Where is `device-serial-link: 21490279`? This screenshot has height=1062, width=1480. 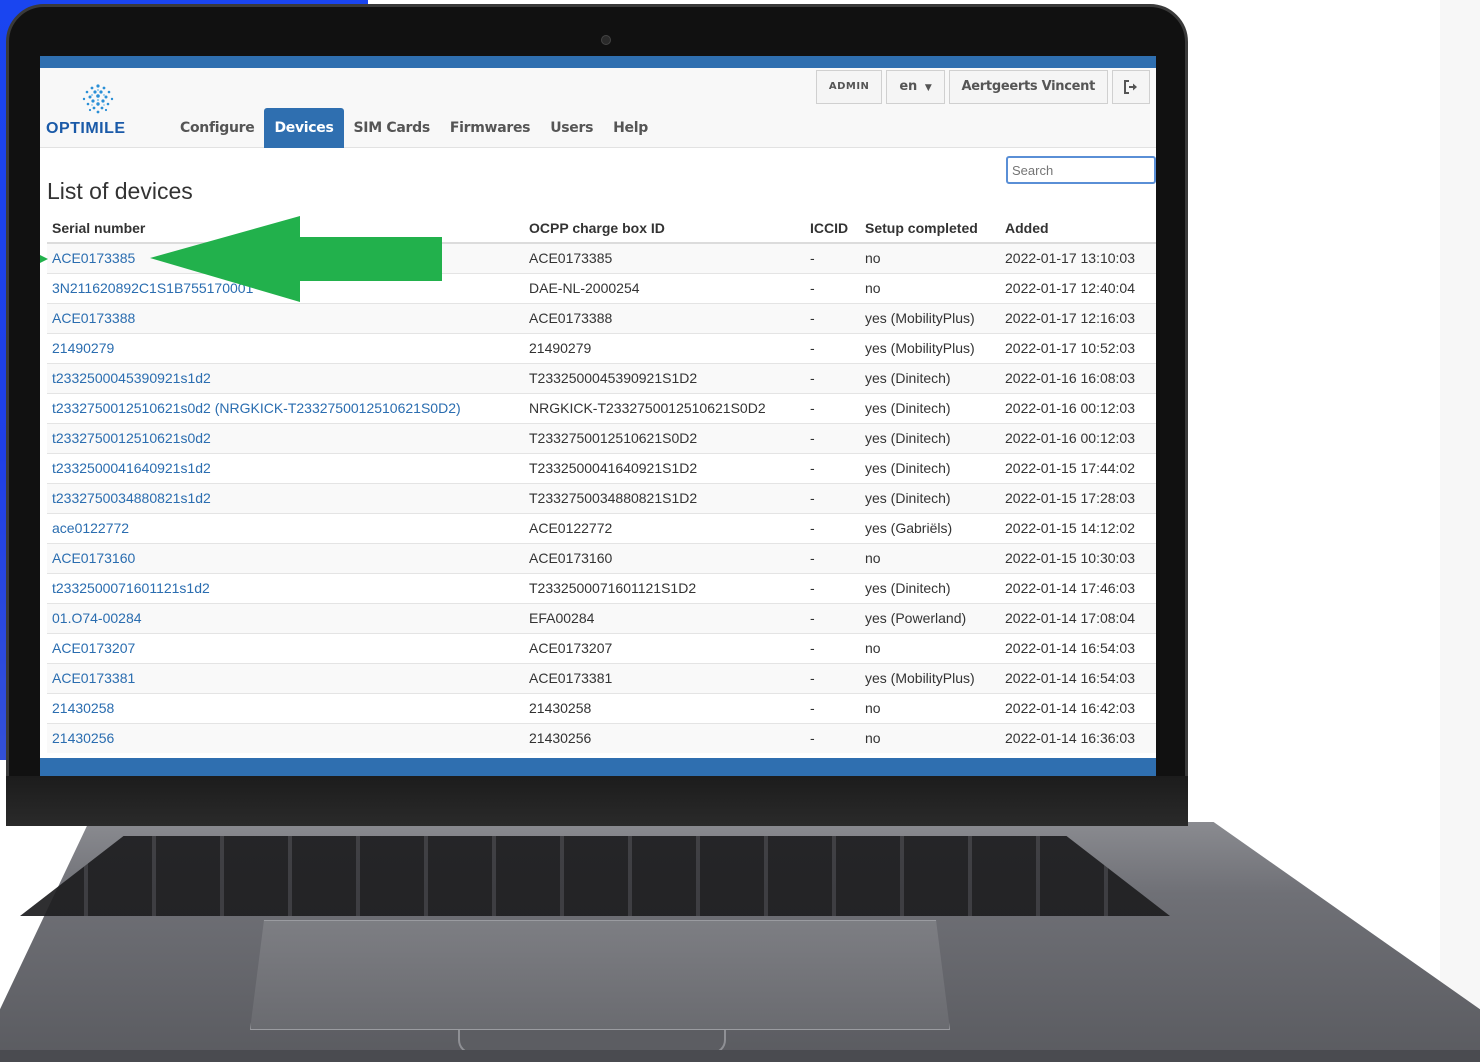
device-serial-link: 21490279 is located at coordinates (83, 348).